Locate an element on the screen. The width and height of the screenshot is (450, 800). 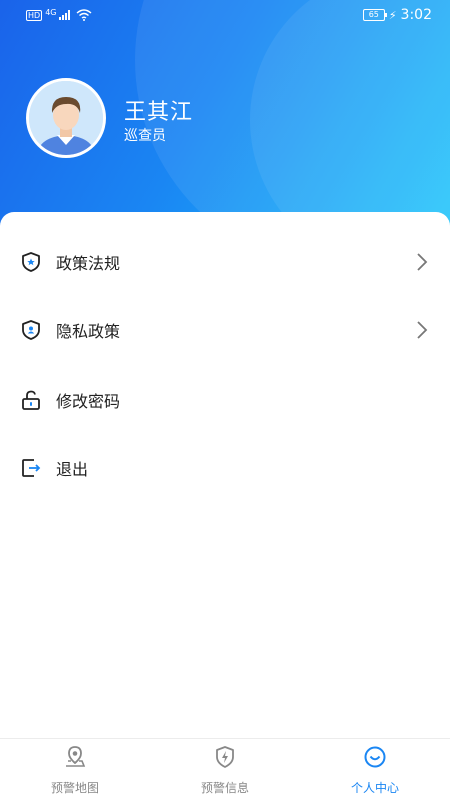
status-bar: HD 4G 65 ⚡ 3:02 is located at coordinates (225, 16).